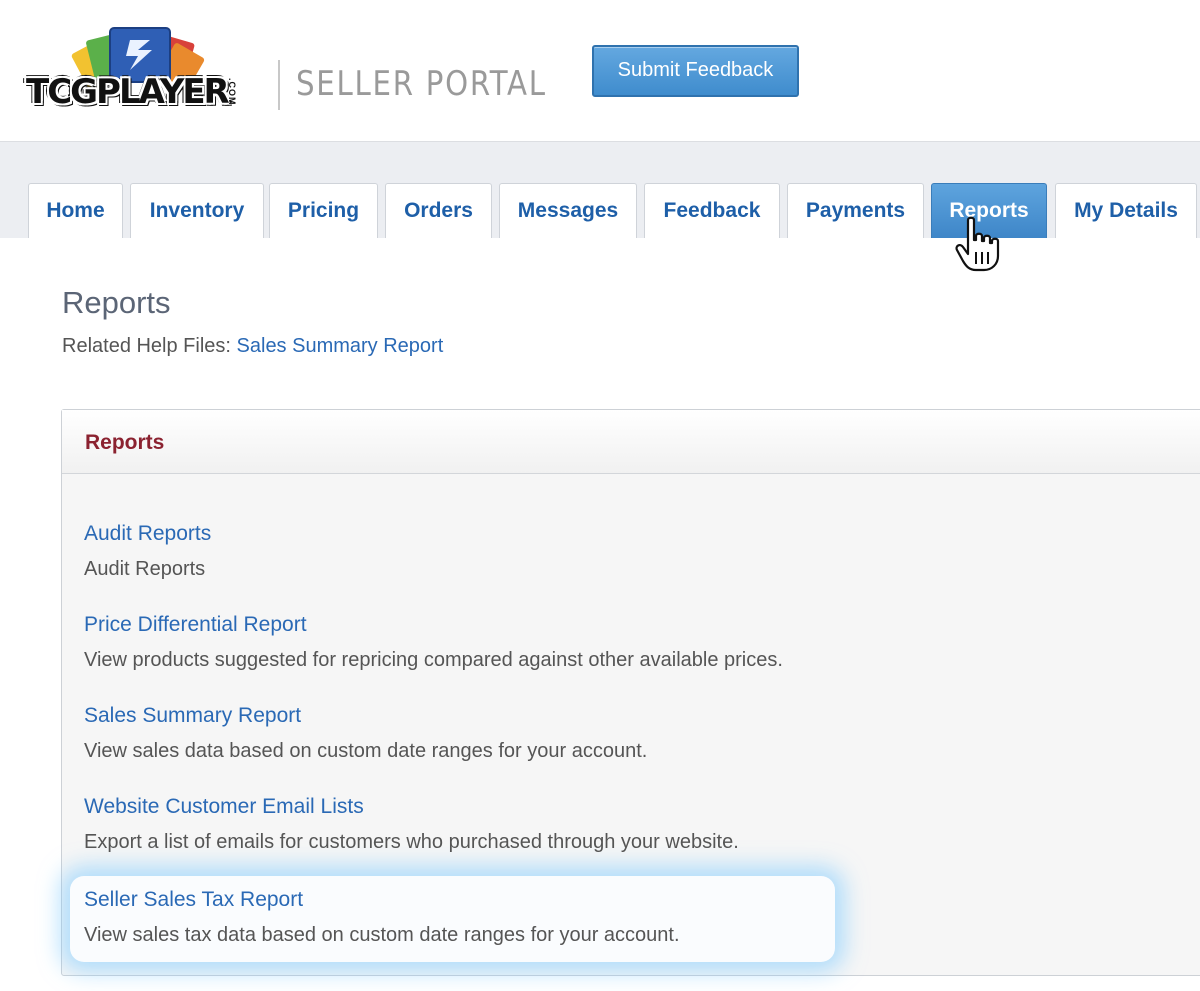 This screenshot has height=991, width=1200. I want to click on report-item: Audit Reports Audit Reports, so click(147, 551).